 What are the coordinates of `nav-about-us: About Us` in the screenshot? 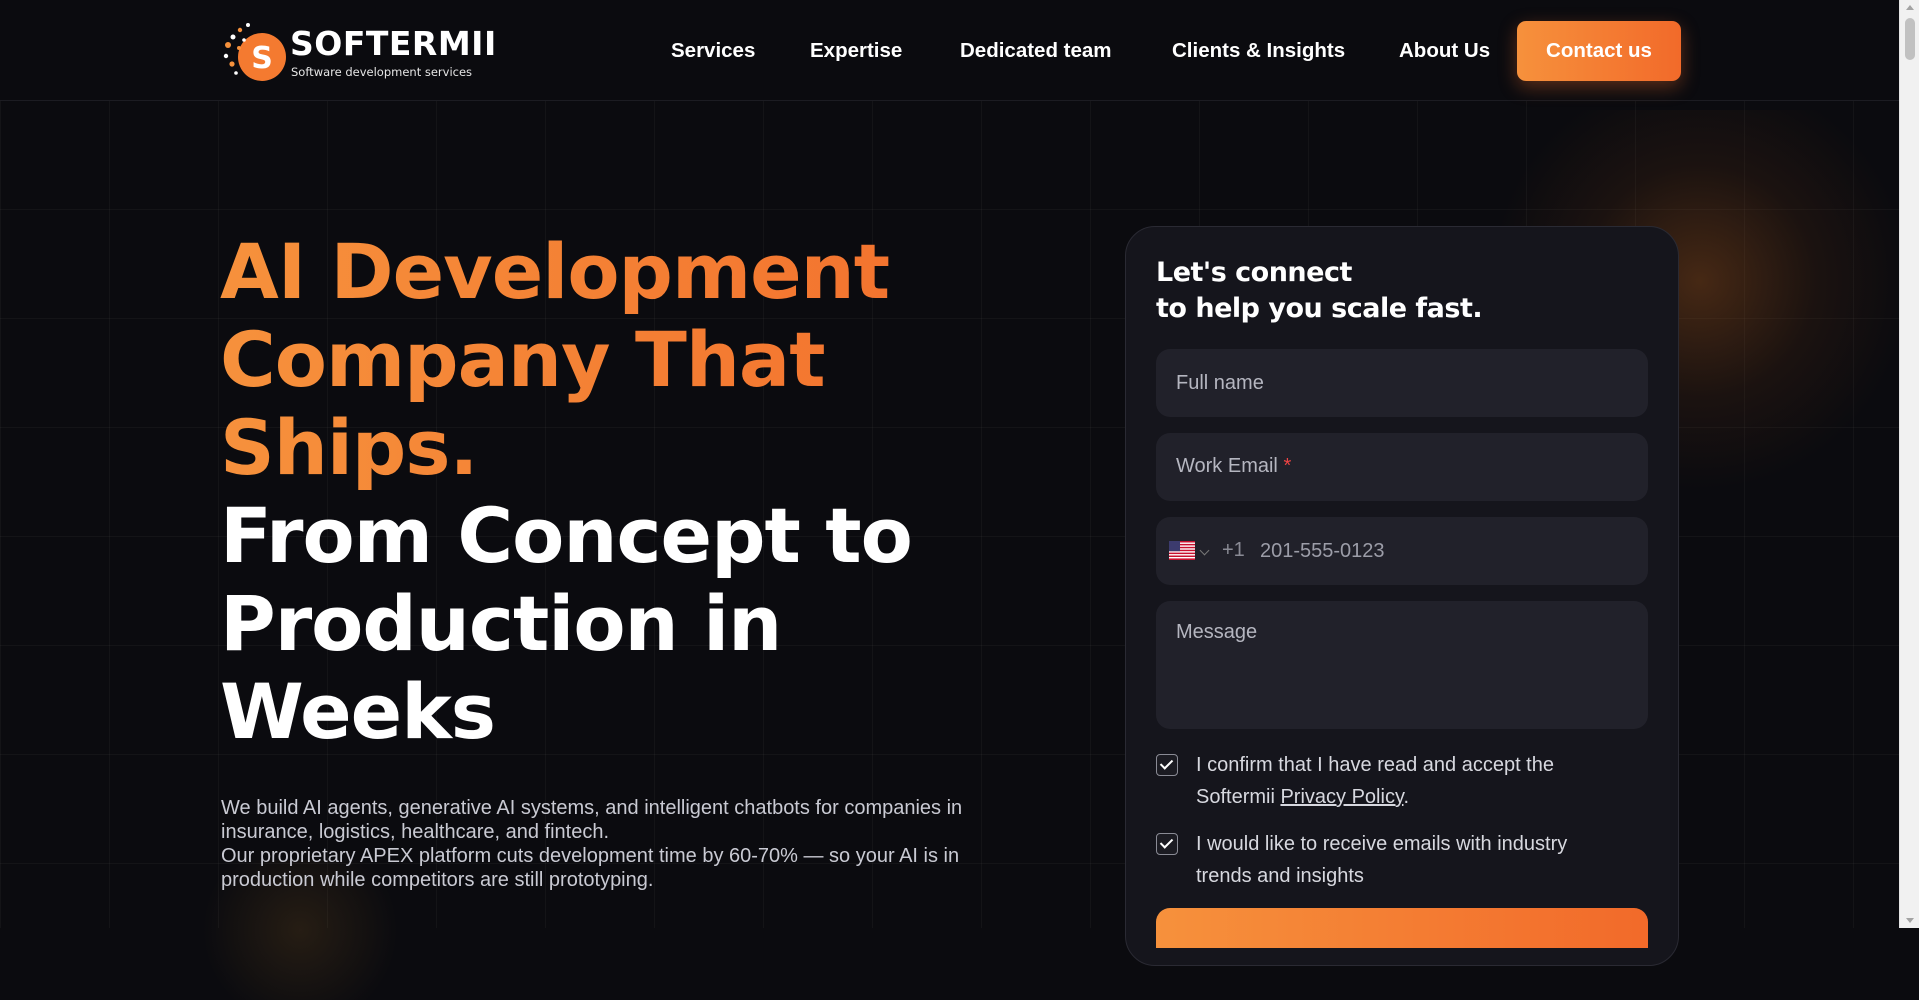 It's located at (1444, 51).